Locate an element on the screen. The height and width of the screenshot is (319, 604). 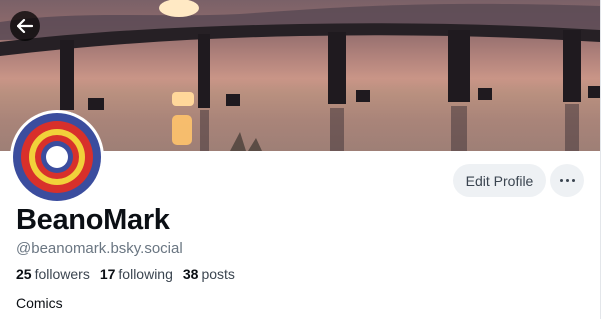
profile-stats: 25 followers 17 following 38 posts is located at coordinates (125, 274).